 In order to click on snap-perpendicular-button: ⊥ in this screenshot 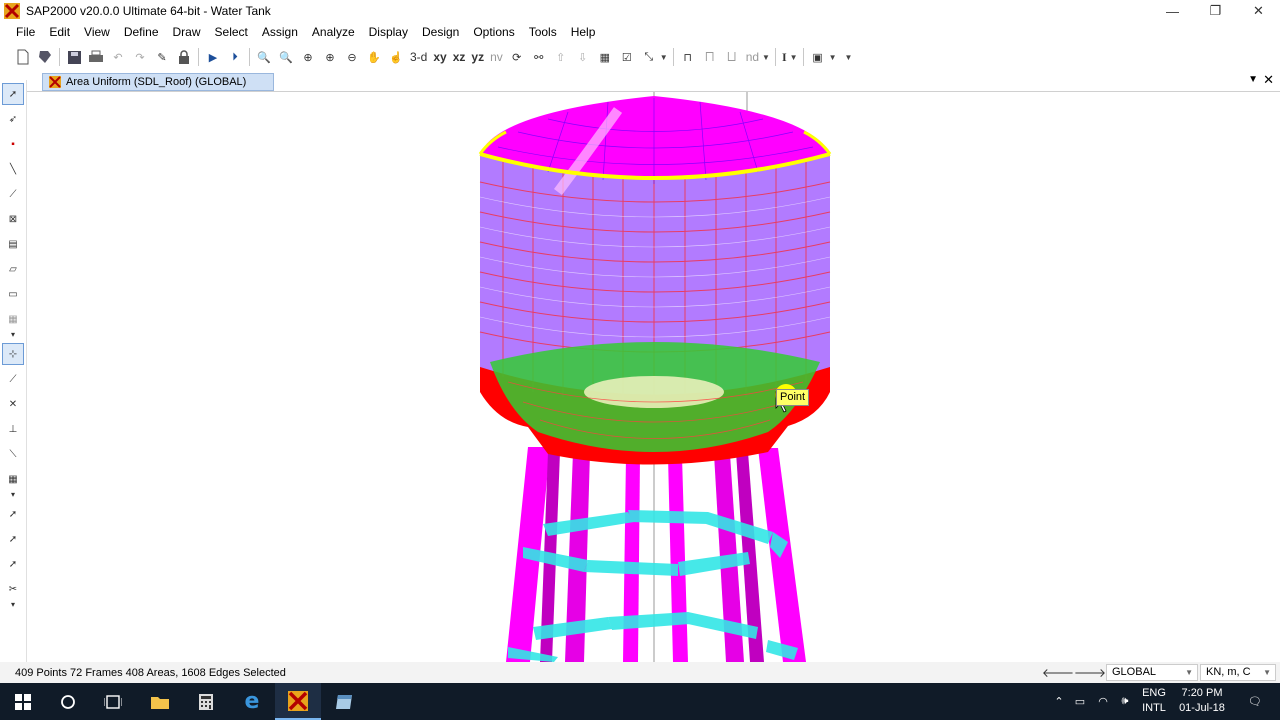, I will do `click(13, 429)`.